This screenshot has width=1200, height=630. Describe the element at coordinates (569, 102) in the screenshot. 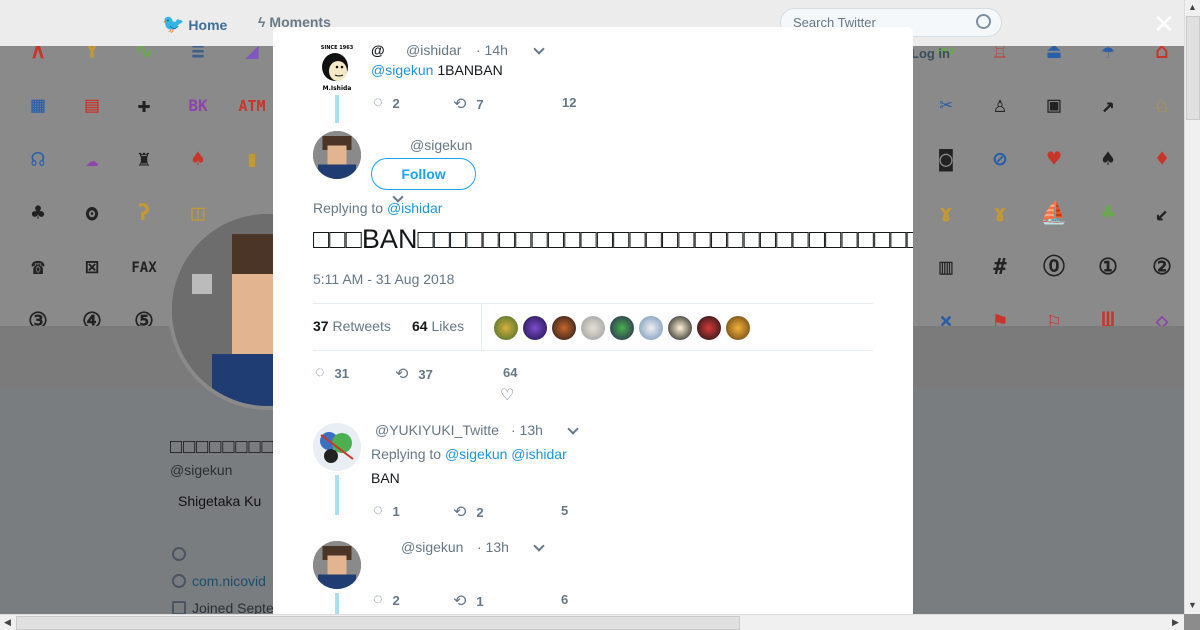

I see `like-button: 12` at that location.